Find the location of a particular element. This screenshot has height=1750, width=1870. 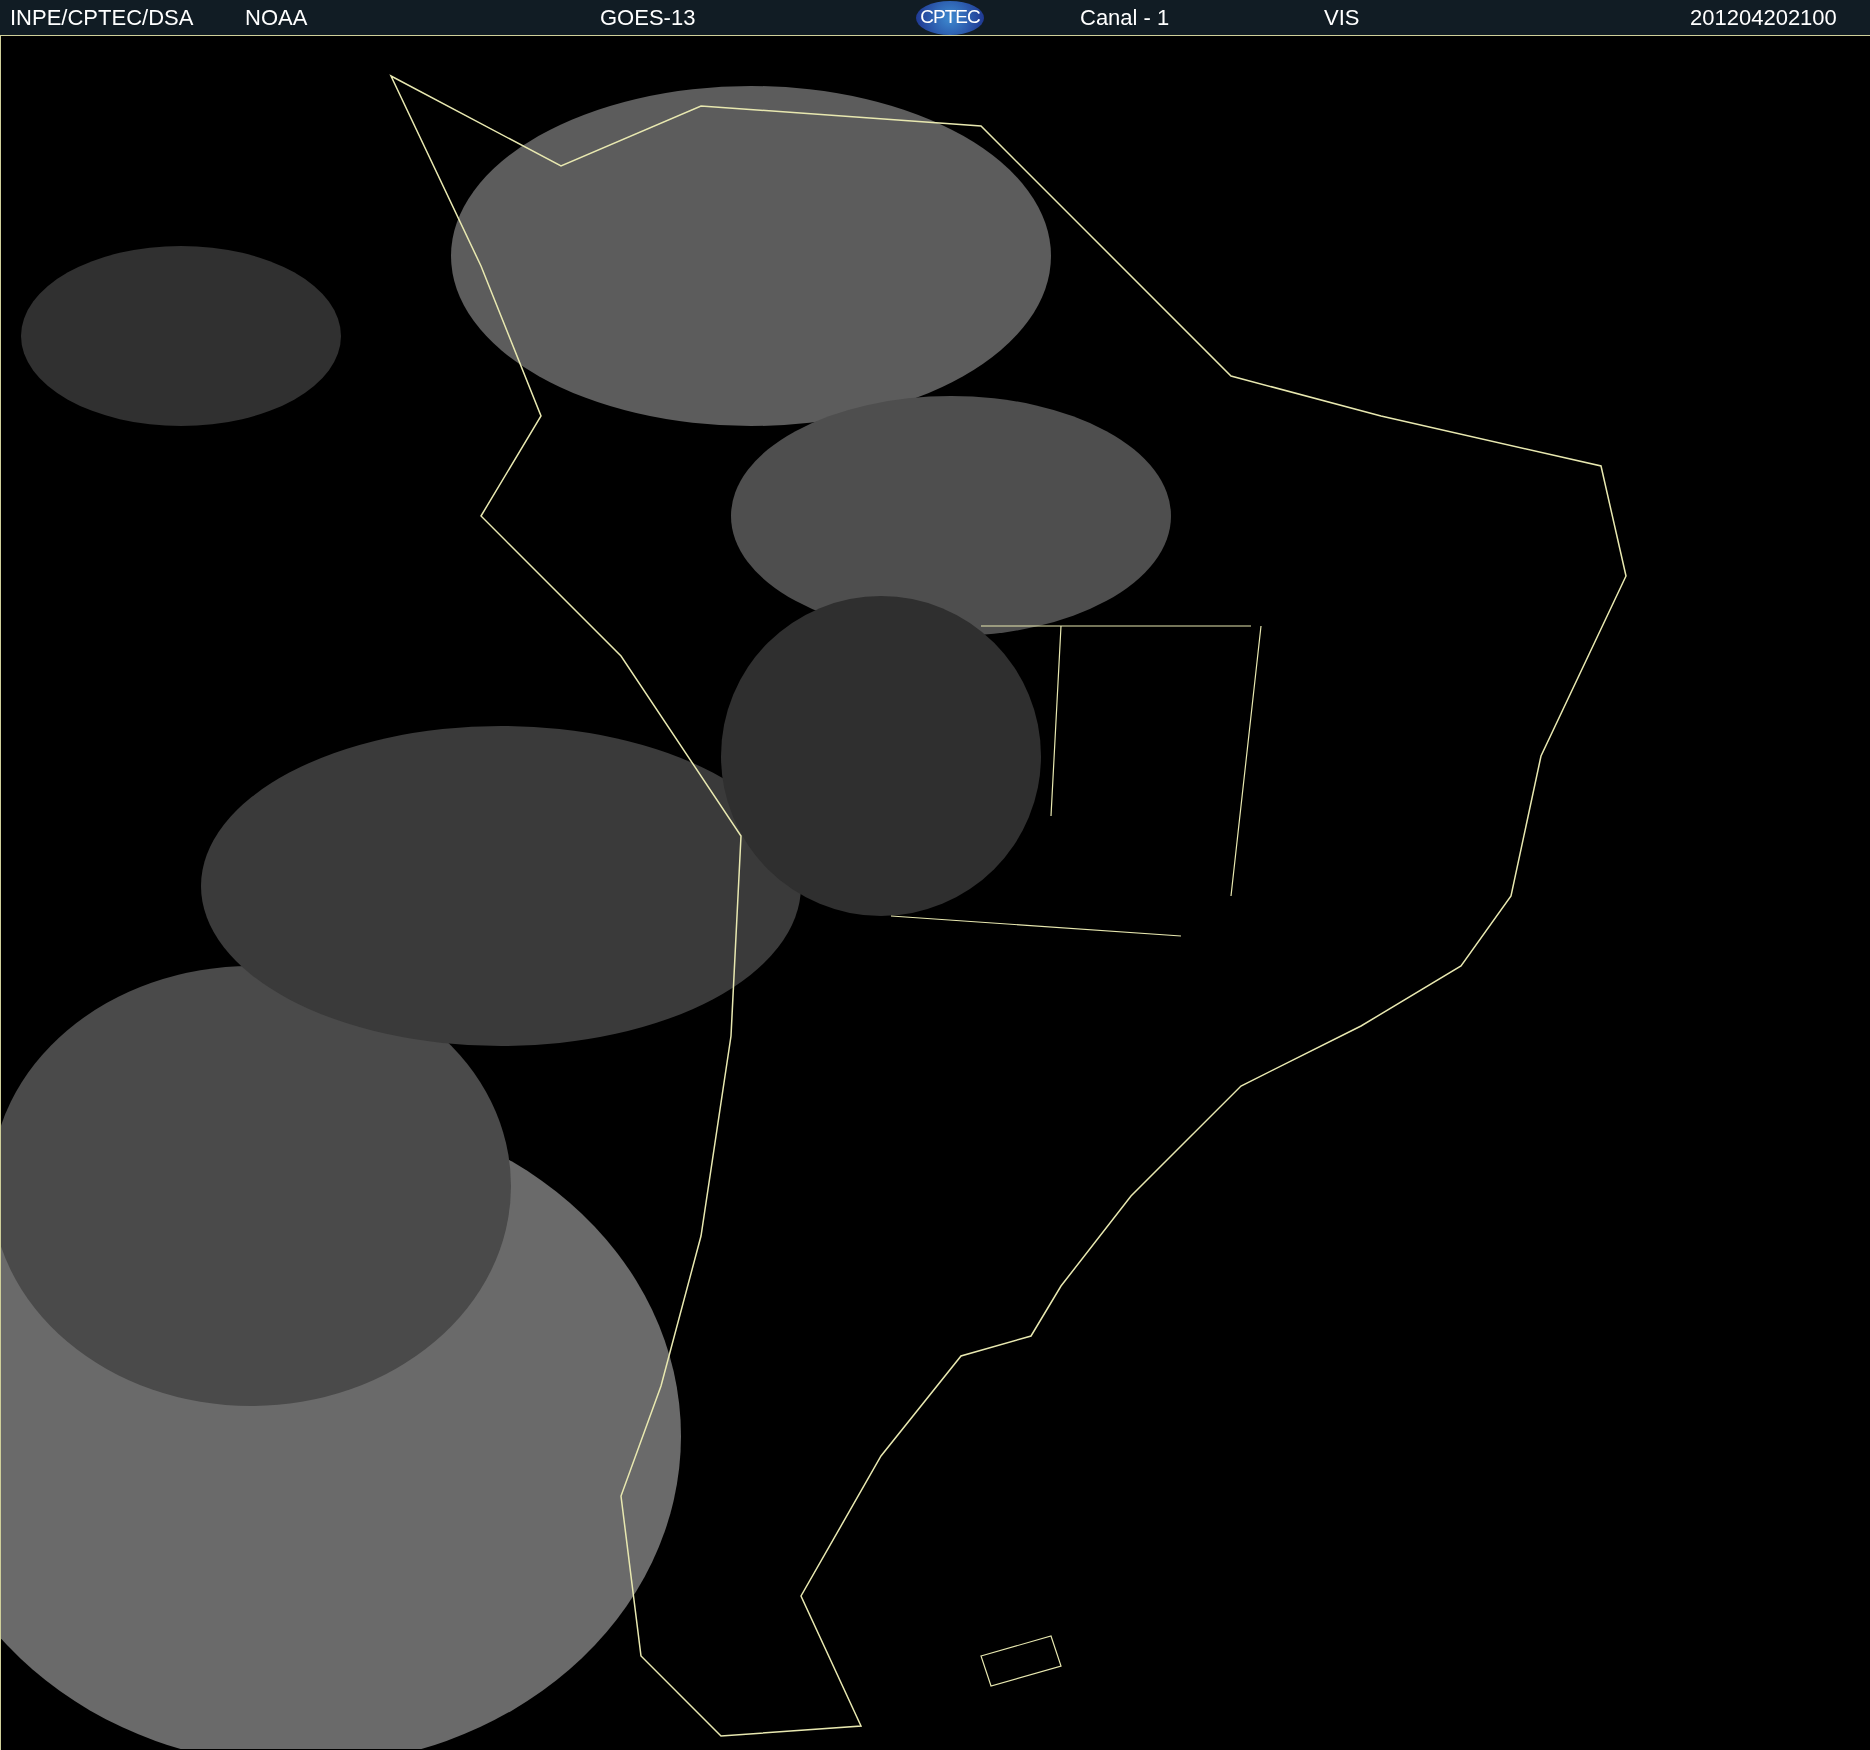

agency-label: NOAA is located at coordinates (277, 18).